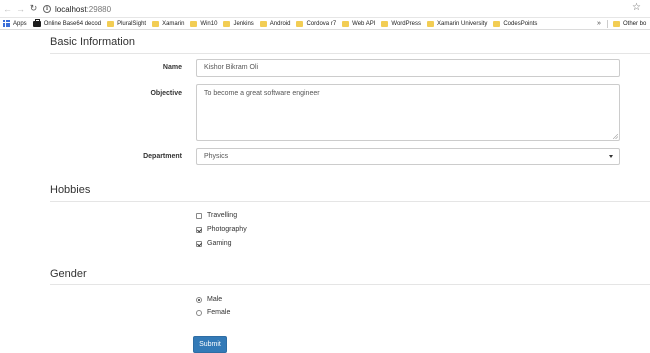 This screenshot has height=353, width=650. What do you see at coordinates (406, 23) in the screenshot?
I see `bookmark-label: WordPress` at bounding box center [406, 23].